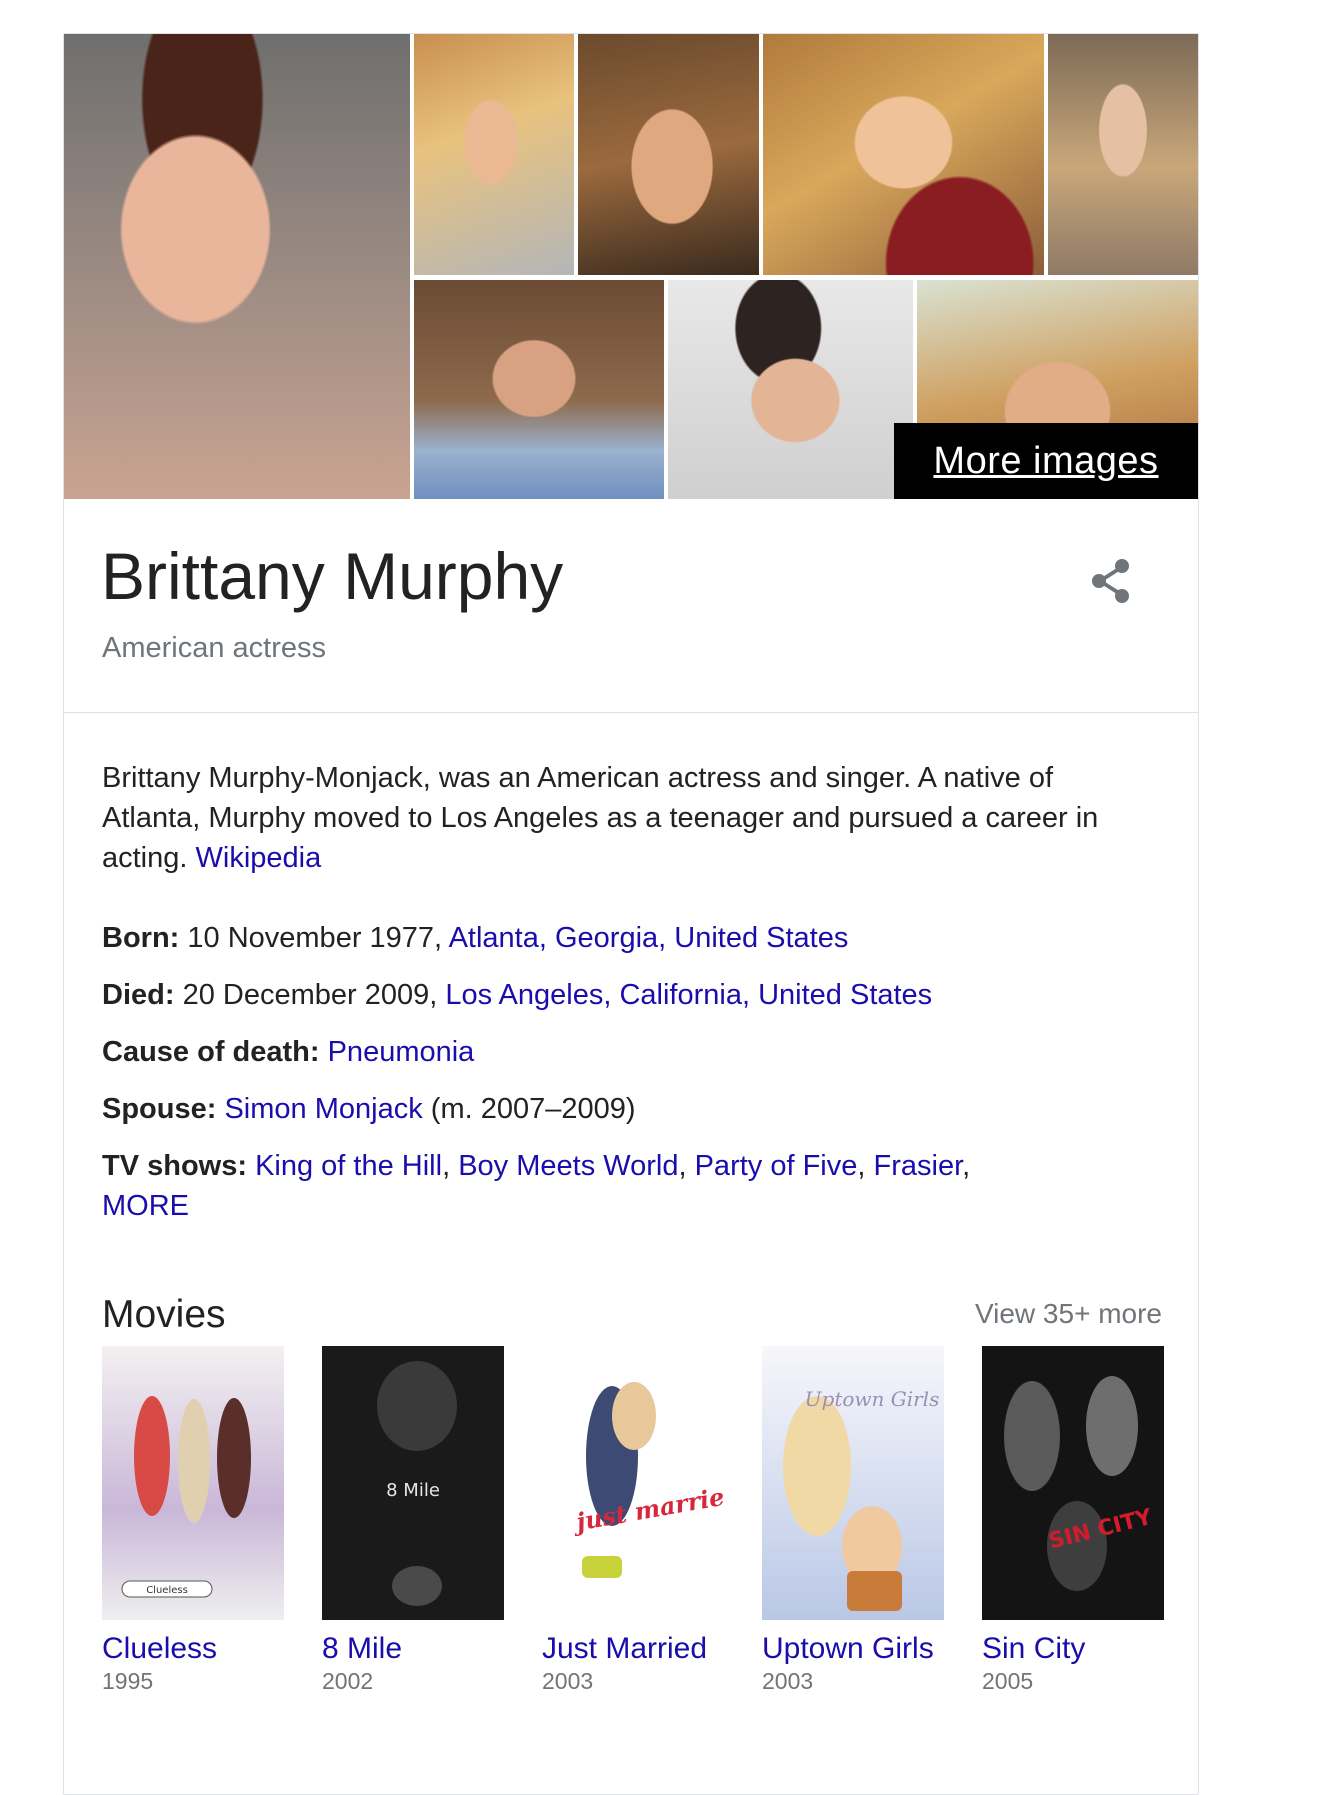 This screenshot has width=1344, height=1795. I want to click on movie-card: 8 Mile 8 Mile 2002, so click(414, 1521).